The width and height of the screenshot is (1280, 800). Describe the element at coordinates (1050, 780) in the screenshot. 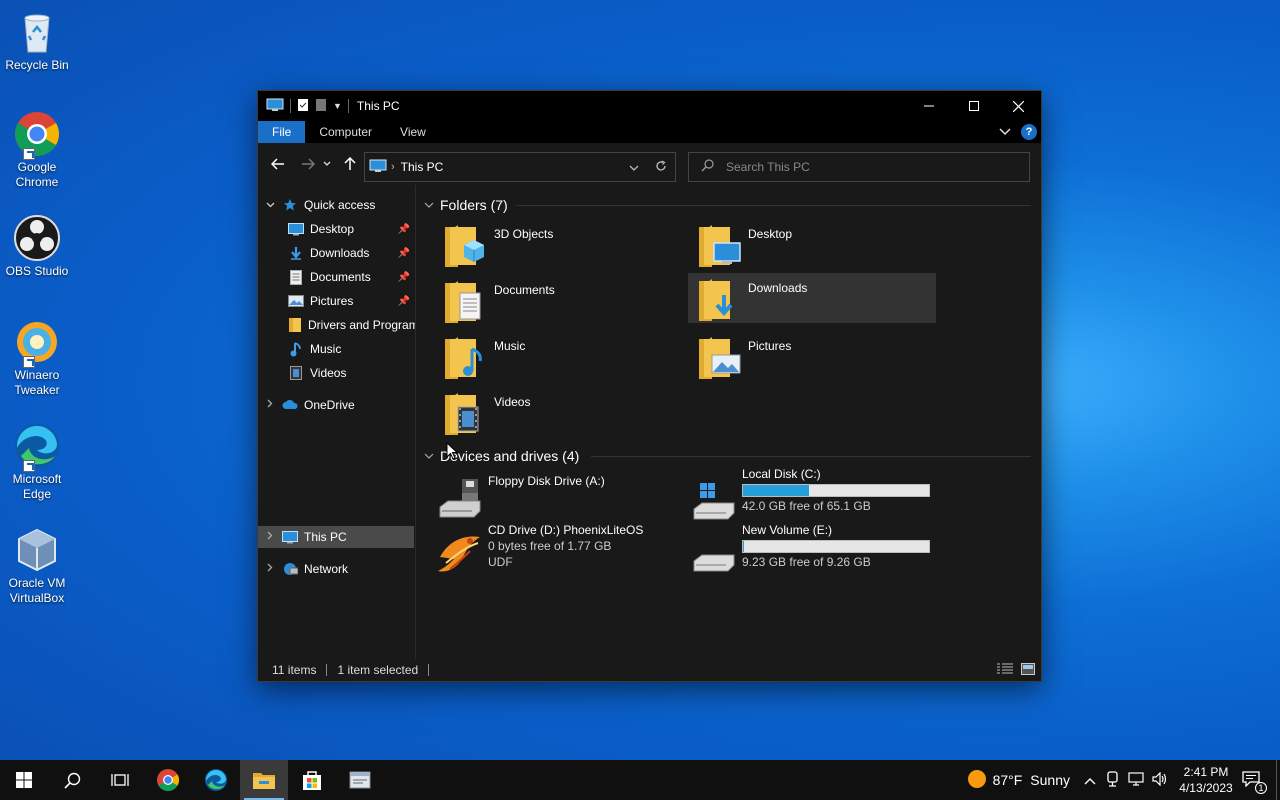

I see `weather-condition: Sunny` at that location.